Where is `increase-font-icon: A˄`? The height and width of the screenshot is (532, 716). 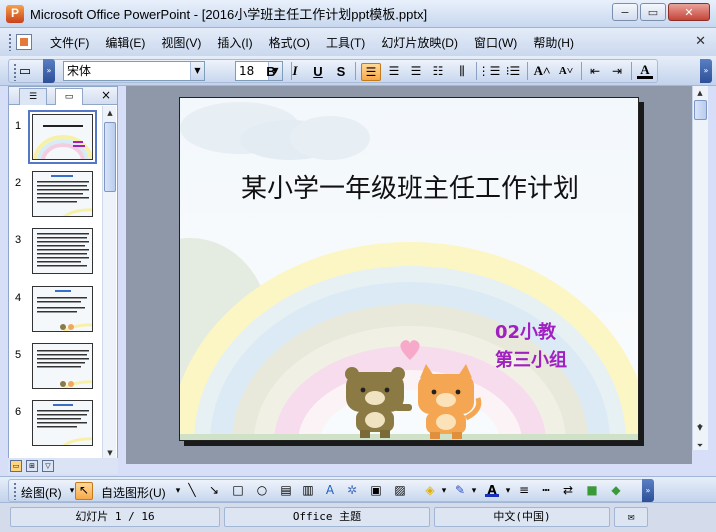
increase-font-icon: A˄ is located at coordinates (542, 71).